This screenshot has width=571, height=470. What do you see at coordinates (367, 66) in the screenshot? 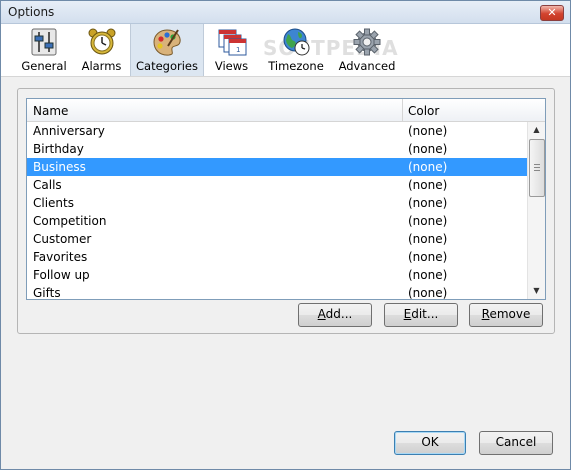
I see `tab-advanced-label: Advanced` at bounding box center [367, 66].